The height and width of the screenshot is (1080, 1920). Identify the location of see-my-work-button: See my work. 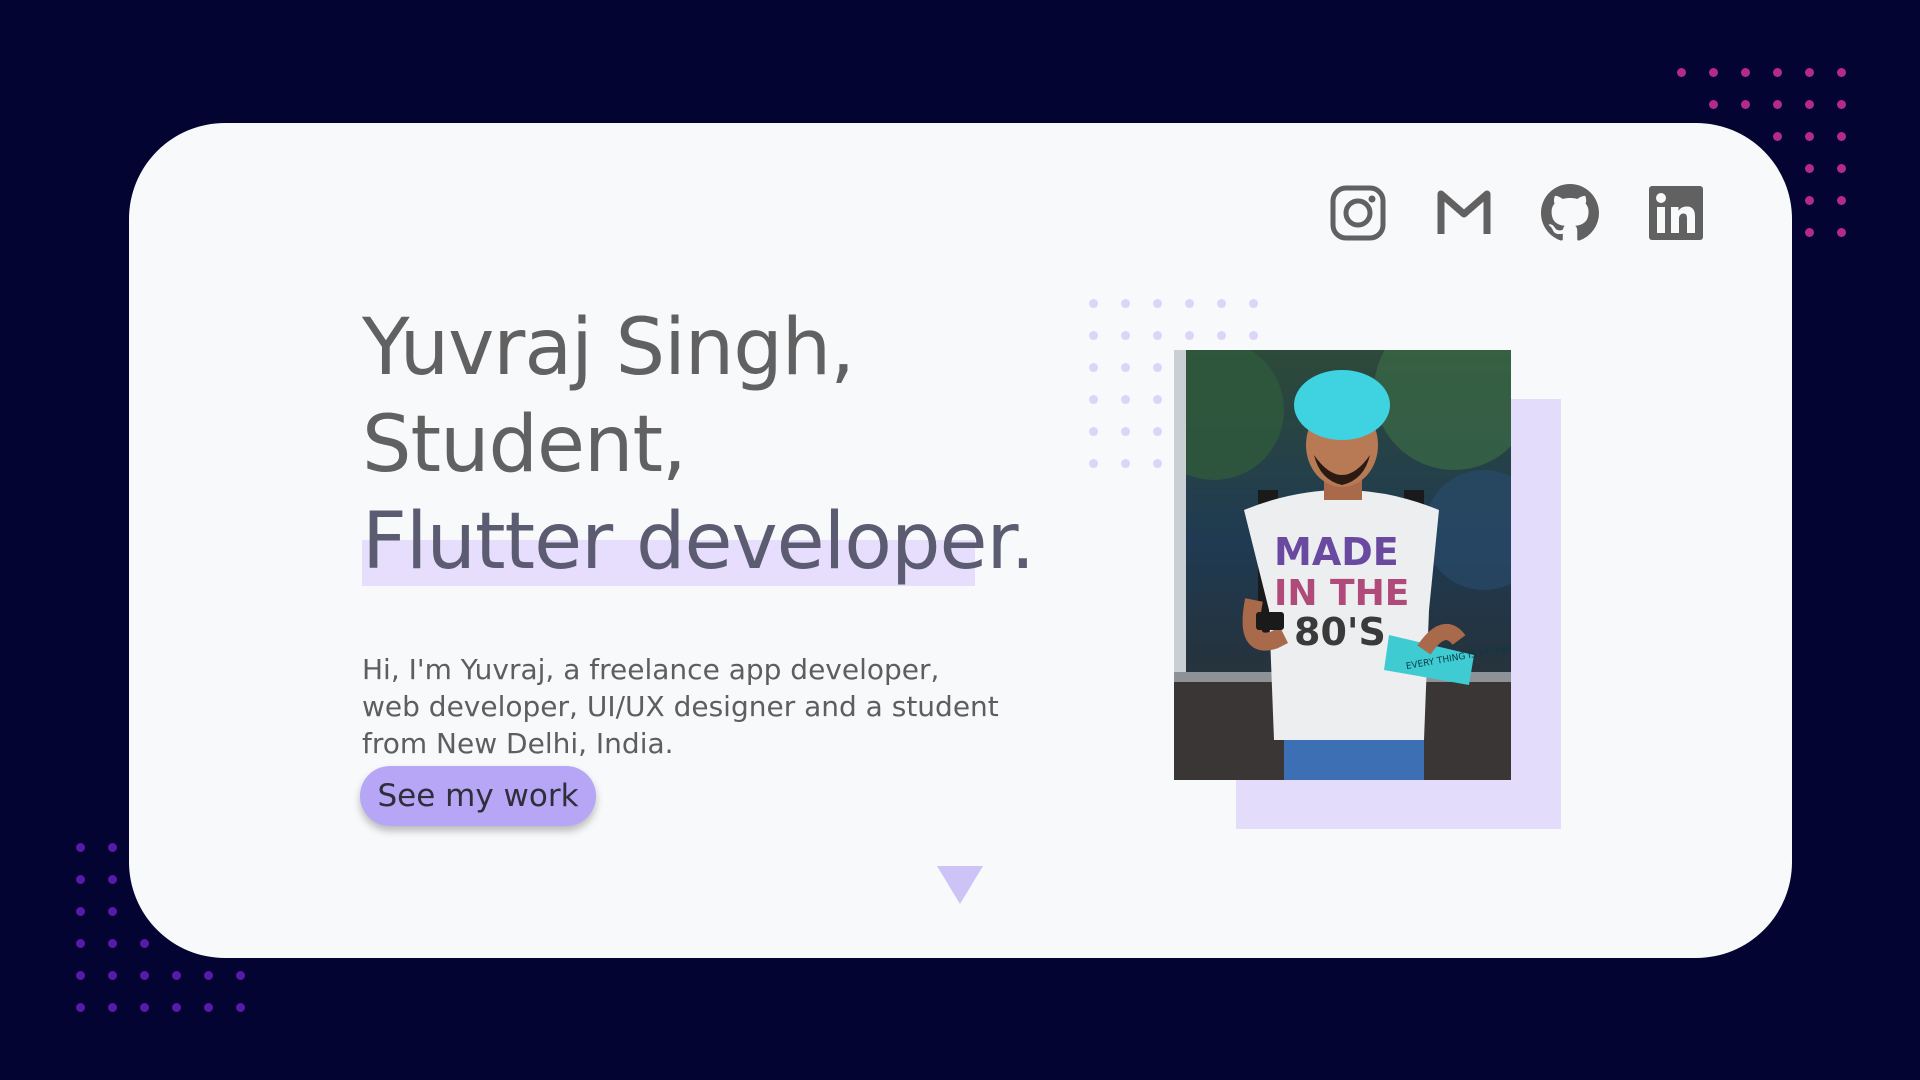
(478, 796).